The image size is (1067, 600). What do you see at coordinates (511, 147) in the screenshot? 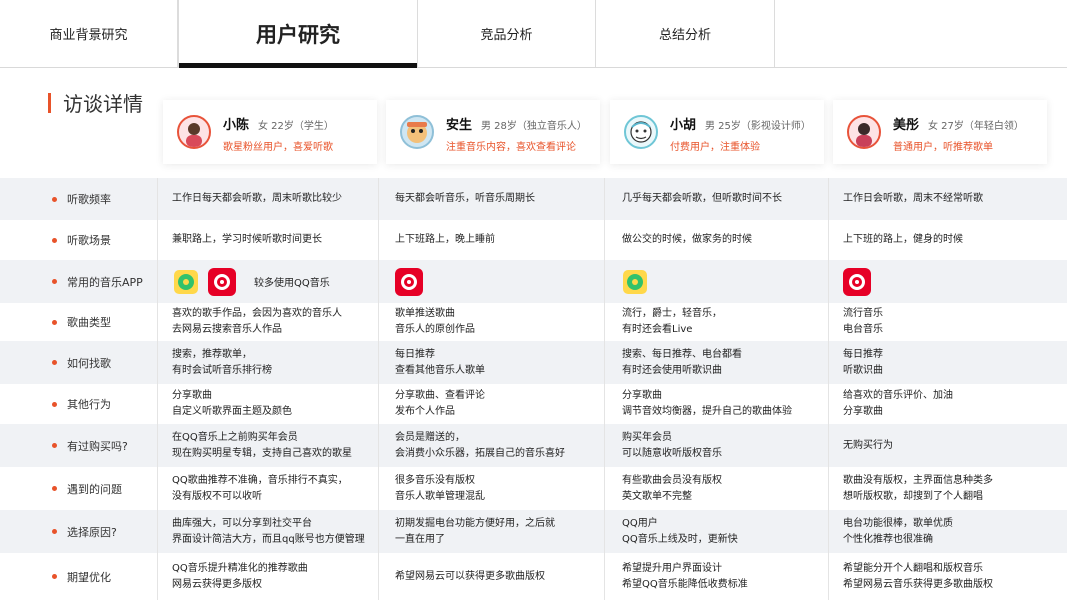
I see `user-tags: 注重音乐内容，喜欢查看评论` at bounding box center [511, 147].